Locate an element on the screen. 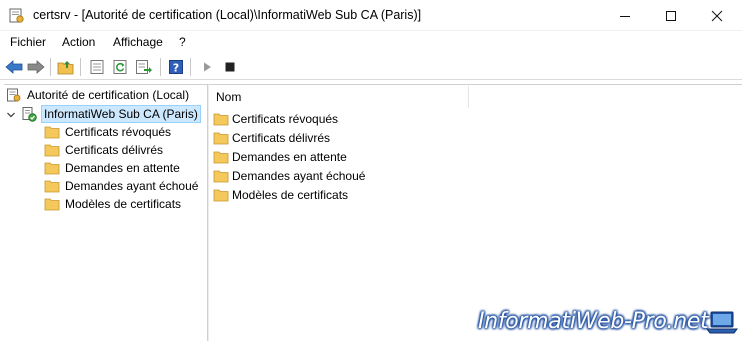 This screenshot has height=341, width=742. export-list-button is located at coordinates (144, 67).